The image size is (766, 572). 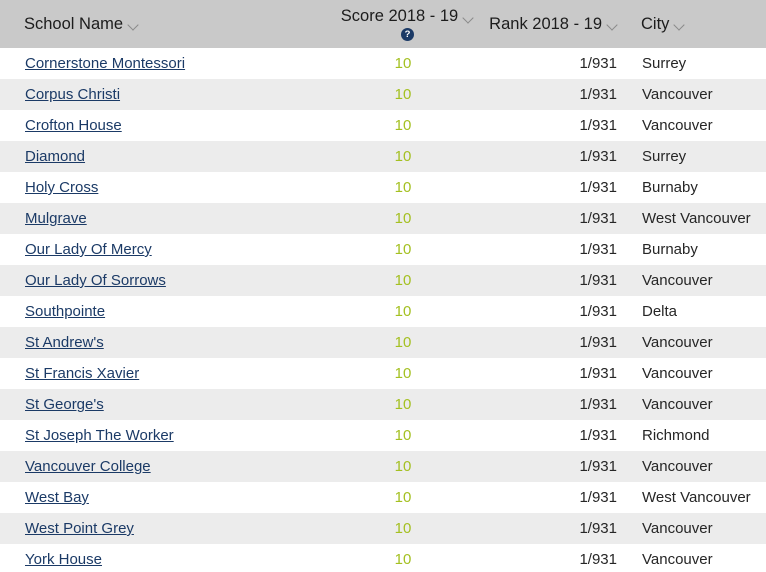 What do you see at coordinates (57, 497) in the screenshot?
I see `school-name-link: West Bay` at bounding box center [57, 497].